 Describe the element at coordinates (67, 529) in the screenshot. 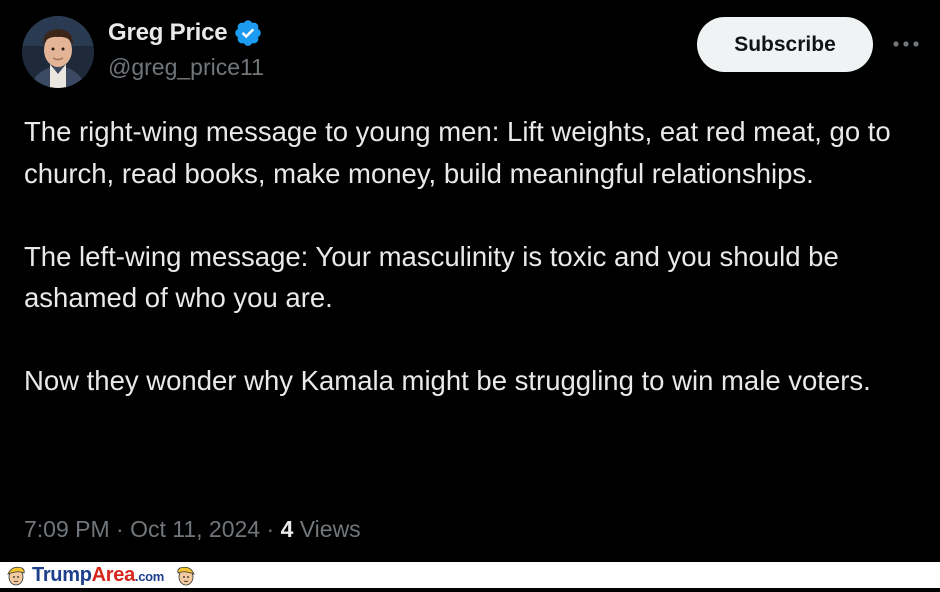

I see `tweet-time: 7:09 PM` at that location.